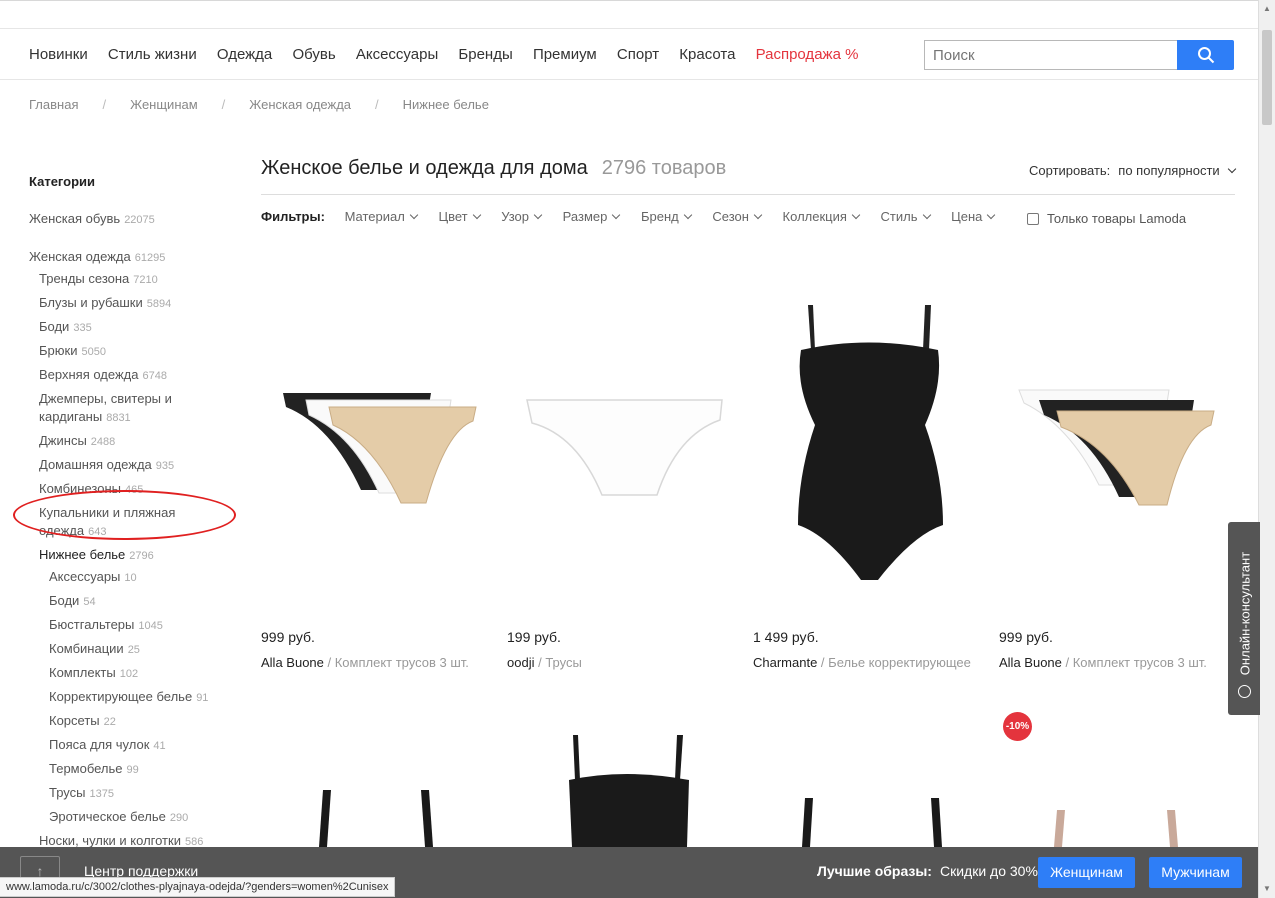 The height and width of the screenshot is (898, 1275). Describe the element at coordinates (293, 216) in the screenshot. I see `filters-label: Фильтры:` at that location.